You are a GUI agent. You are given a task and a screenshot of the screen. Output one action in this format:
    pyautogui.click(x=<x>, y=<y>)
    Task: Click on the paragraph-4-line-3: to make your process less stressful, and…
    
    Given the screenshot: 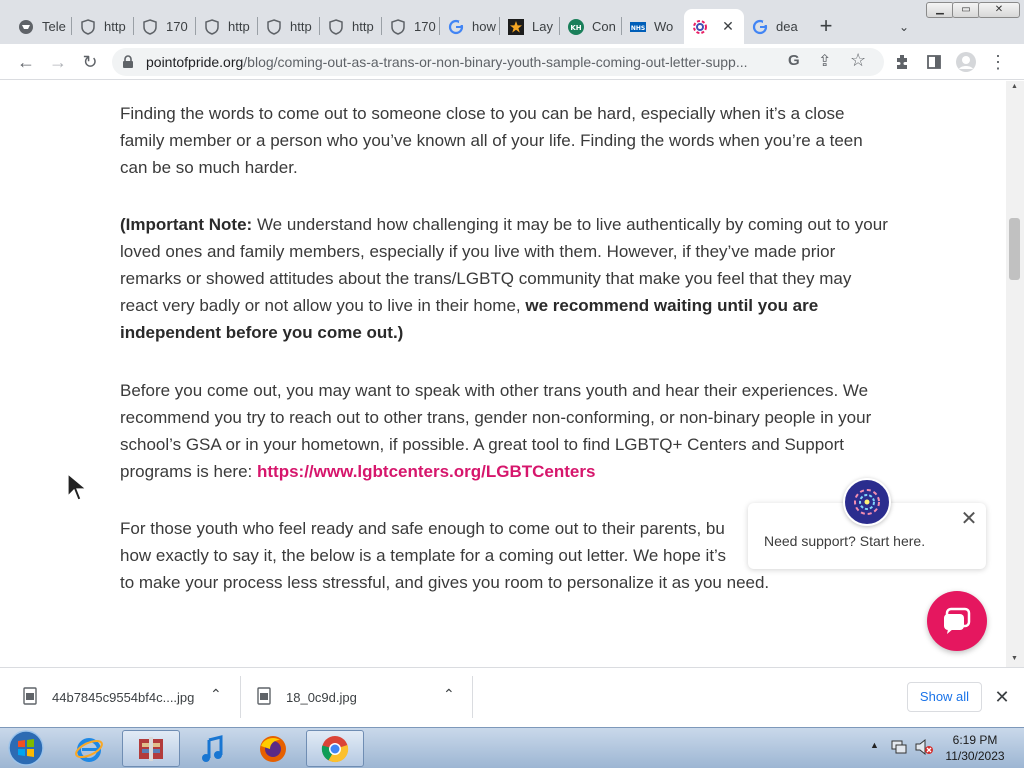 What is the action you would take?
    pyautogui.click(x=445, y=582)
    